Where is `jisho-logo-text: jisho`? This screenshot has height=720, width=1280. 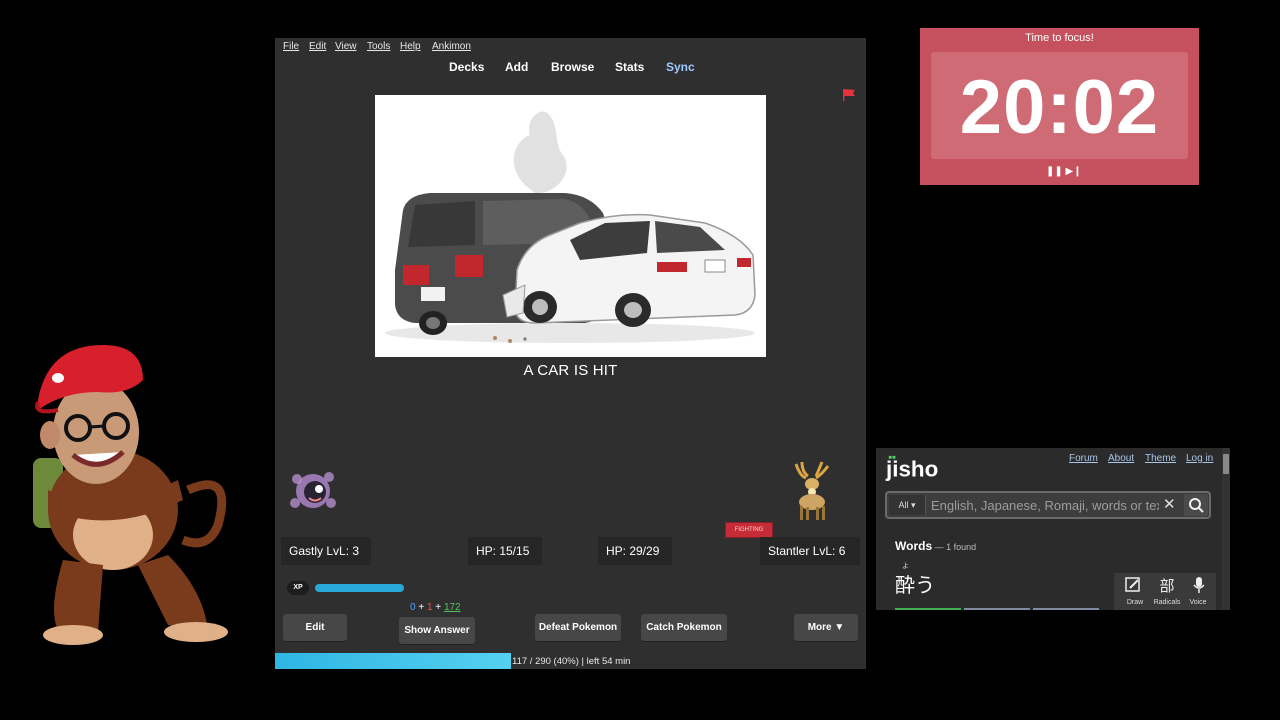 jisho-logo-text: jisho is located at coordinates (911, 468).